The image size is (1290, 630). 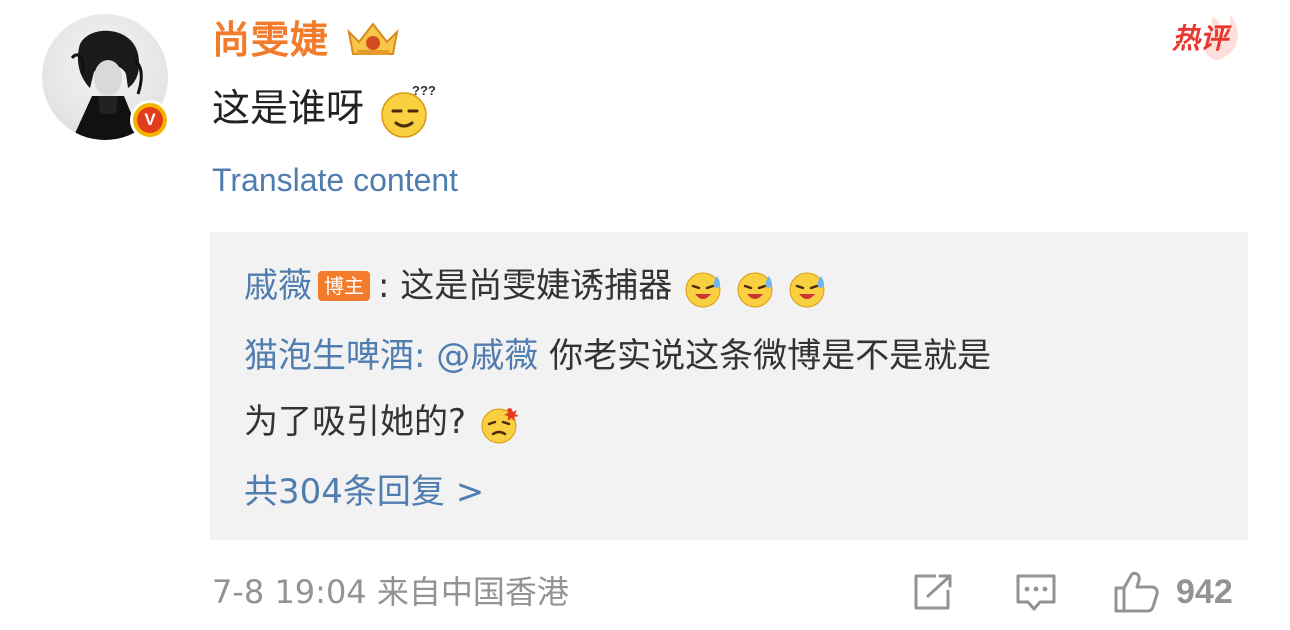 I want to click on hot-comment-badge: 热评, so click(x=1207, y=37).